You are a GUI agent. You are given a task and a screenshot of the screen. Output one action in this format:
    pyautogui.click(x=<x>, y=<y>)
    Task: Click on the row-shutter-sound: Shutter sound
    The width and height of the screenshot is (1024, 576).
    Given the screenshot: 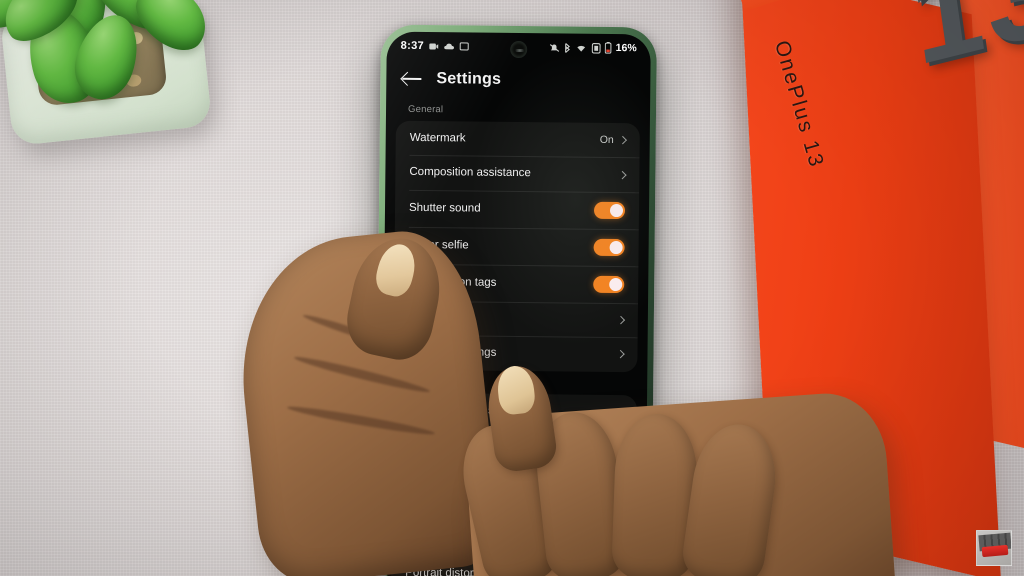 What is the action you would take?
    pyautogui.click(x=517, y=209)
    